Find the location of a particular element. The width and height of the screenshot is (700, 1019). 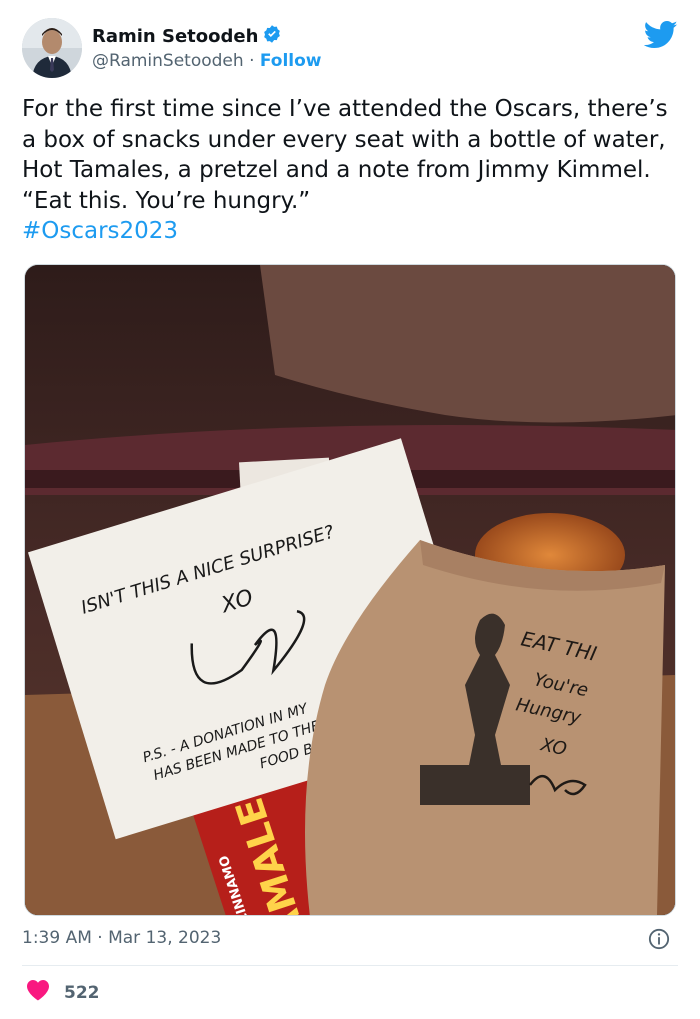

hashtag-link: #Oscars2023 is located at coordinates (347, 231).